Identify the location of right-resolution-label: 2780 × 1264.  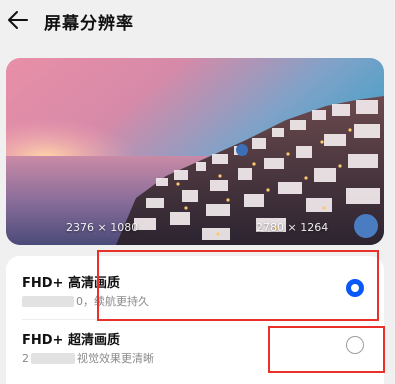
(292, 227).